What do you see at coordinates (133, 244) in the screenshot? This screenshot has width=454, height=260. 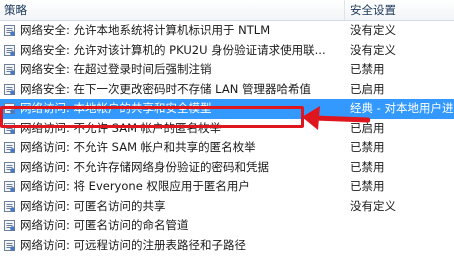 I see `policy-name: 网络访问: 可远程访问的注册表路径和子路径` at bounding box center [133, 244].